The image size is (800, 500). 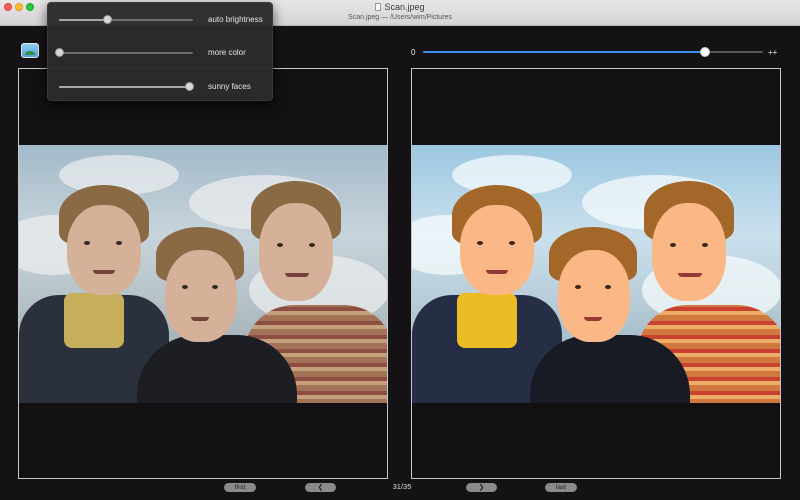 I want to click on last-button: last, so click(x=561, y=487).